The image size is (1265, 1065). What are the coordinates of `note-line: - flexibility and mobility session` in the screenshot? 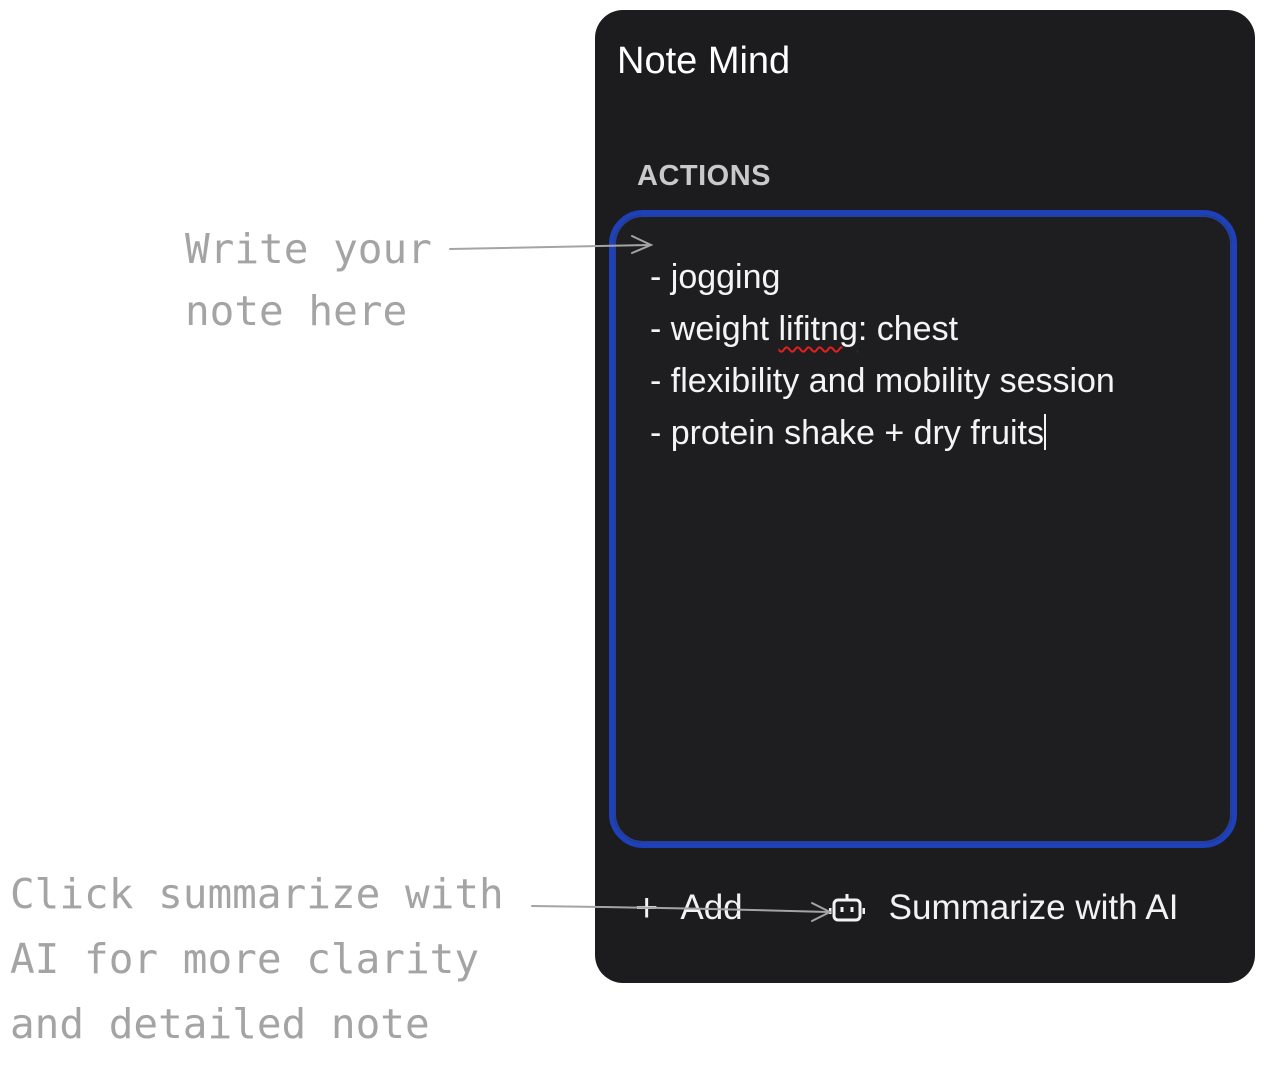 It's located at (882, 381).